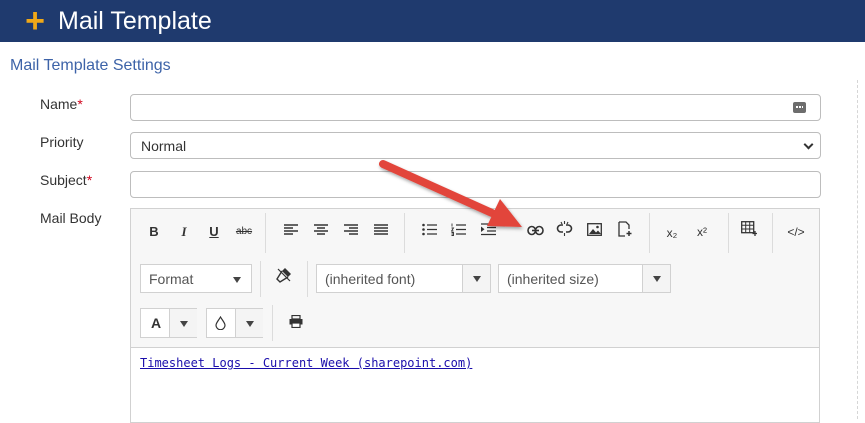 Image resolution: width=865 pixels, height=423 pixels. I want to click on annotation-arrow, so click(450, 193).